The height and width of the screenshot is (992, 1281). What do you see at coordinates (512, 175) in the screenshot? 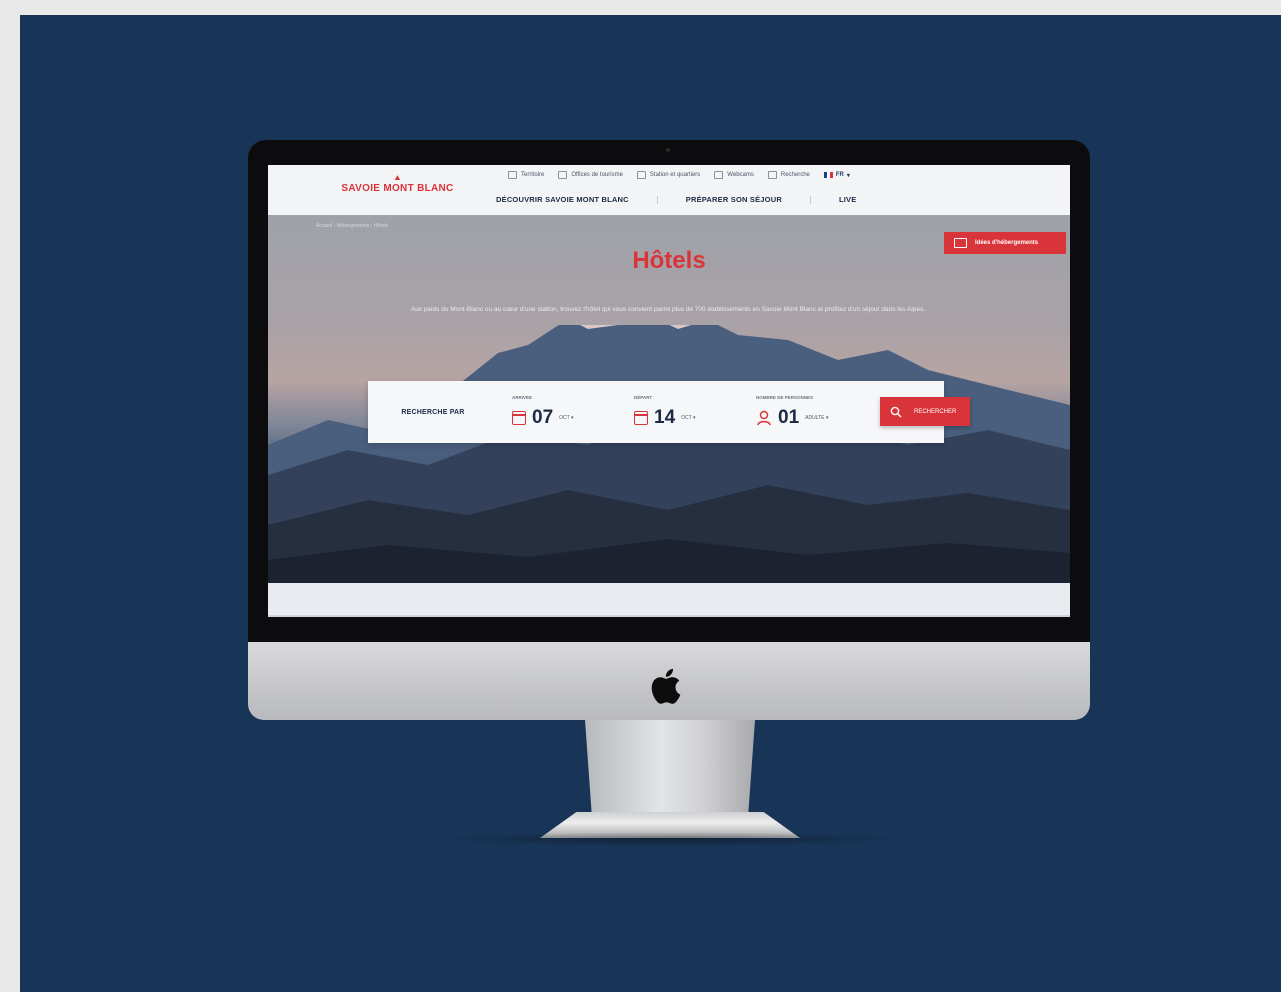
I see `map-icon` at bounding box center [512, 175].